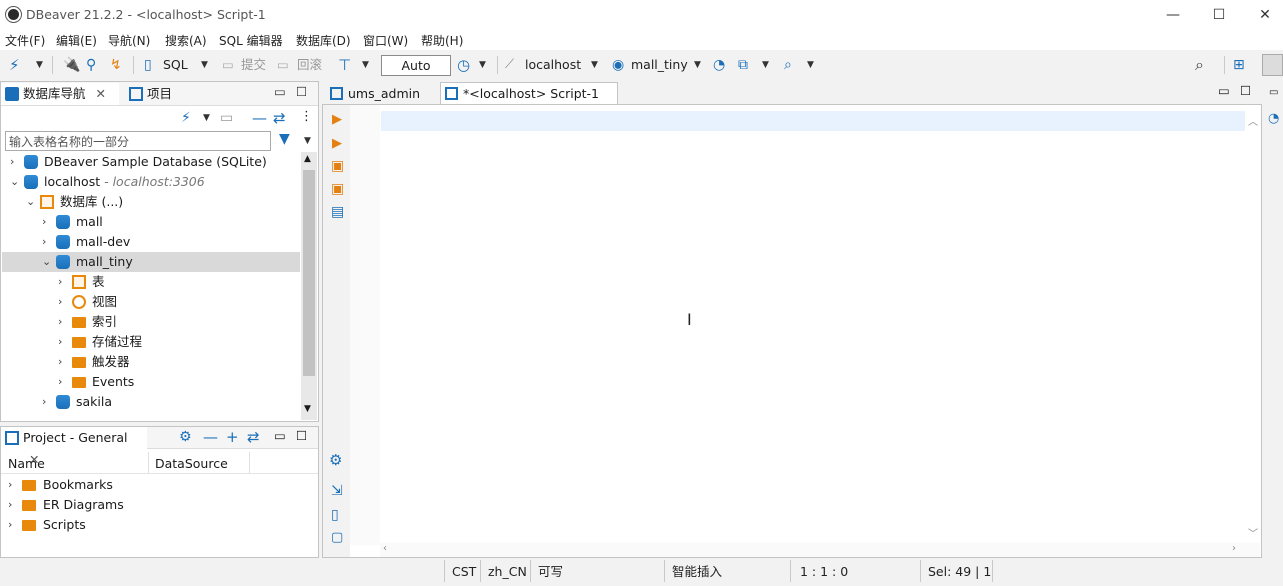 This screenshot has height=586, width=1283. What do you see at coordinates (1262, 15) in the screenshot?
I see `close-button: ✕` at bounding box center [1262, 15].